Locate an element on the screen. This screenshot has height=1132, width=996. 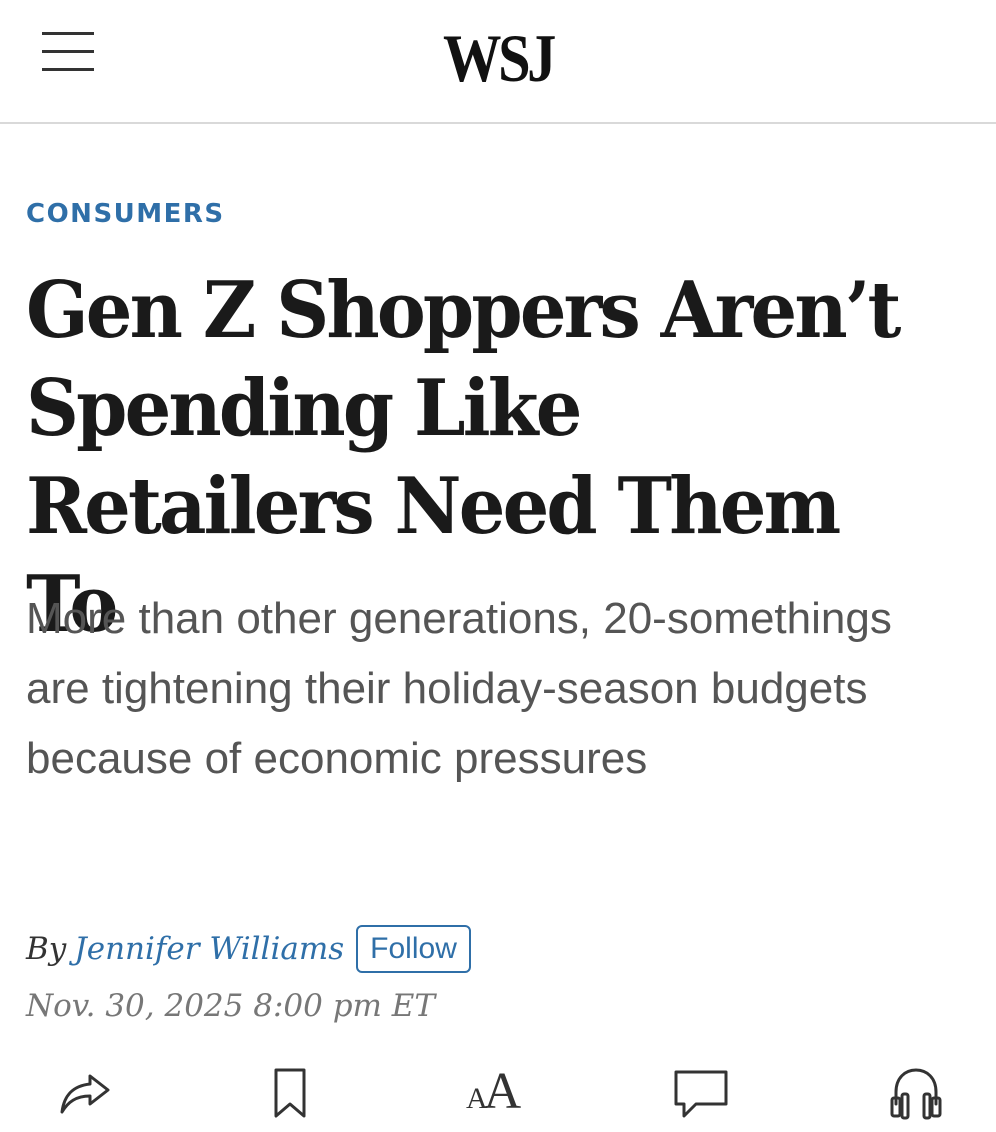
byline-prefix: By is located at coordinates (46, 949).